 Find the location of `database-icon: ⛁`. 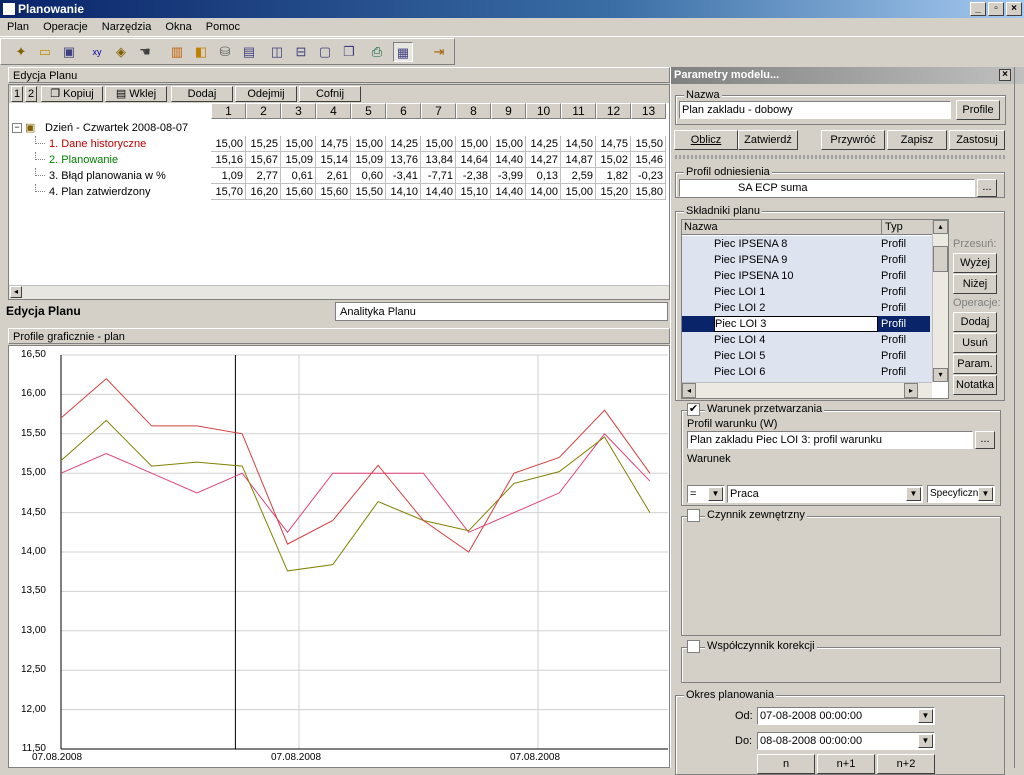

database-icon: ⛁ is located at coordinates (225, 52).